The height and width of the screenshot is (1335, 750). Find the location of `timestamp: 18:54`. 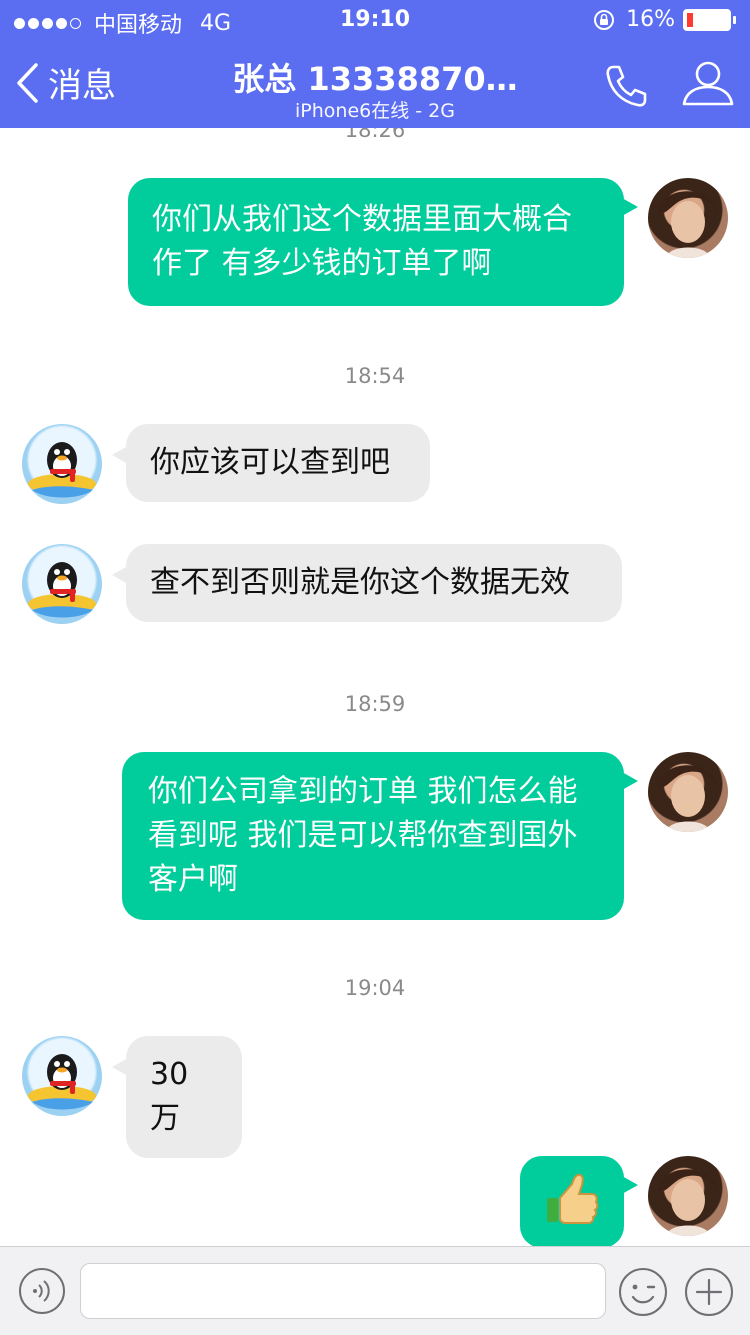

timestamp: 18:54 is located at coordinates (375, 376).